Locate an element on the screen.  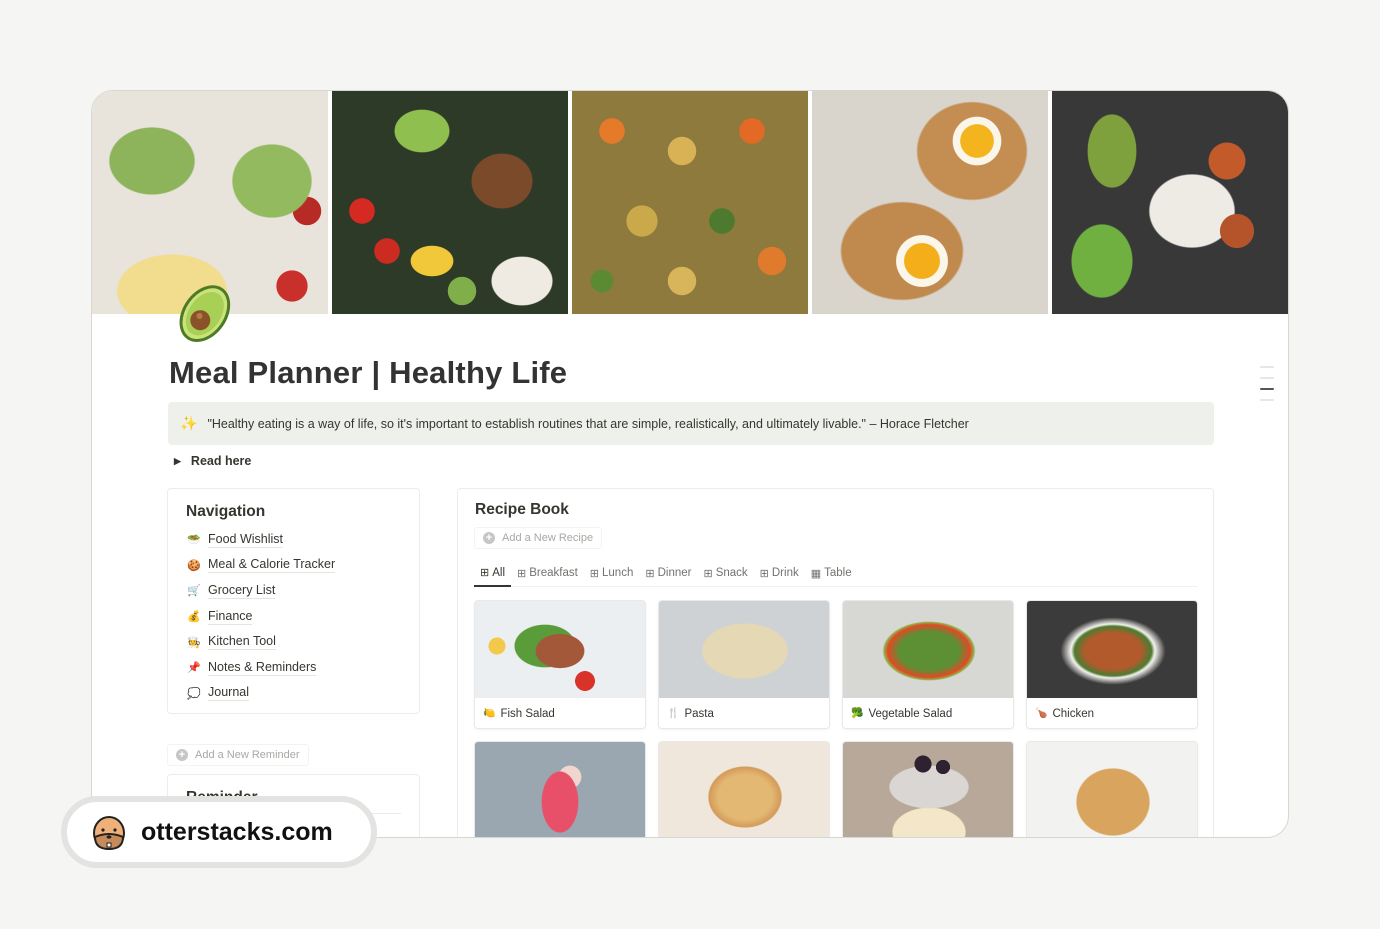
salad-icon: 🥗 is located at coordinates (194, 540).